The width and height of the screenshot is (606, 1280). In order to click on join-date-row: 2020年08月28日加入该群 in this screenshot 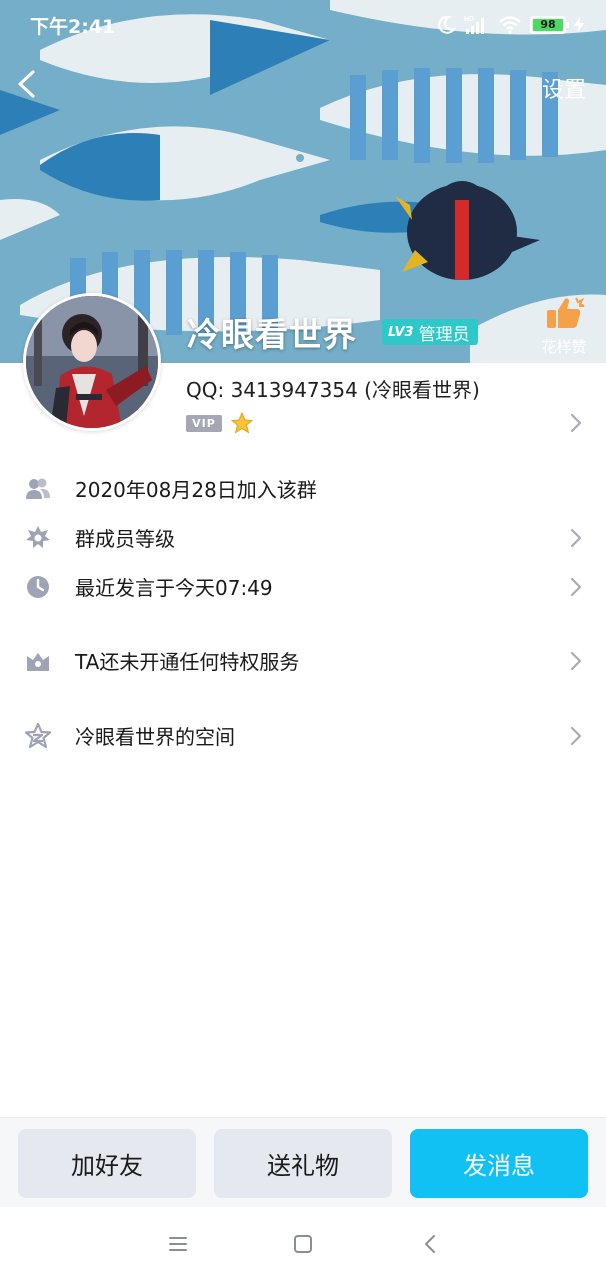, I will do `click(303, 488)`.